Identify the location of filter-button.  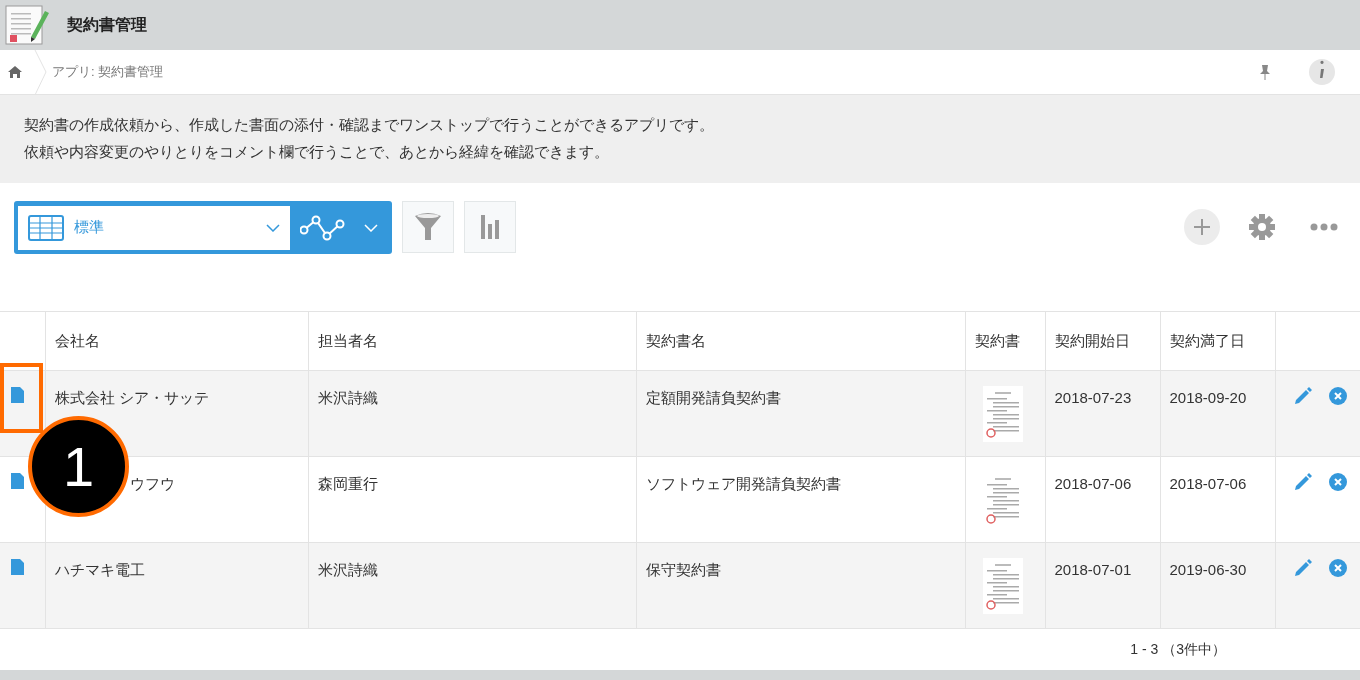
(428, 227).